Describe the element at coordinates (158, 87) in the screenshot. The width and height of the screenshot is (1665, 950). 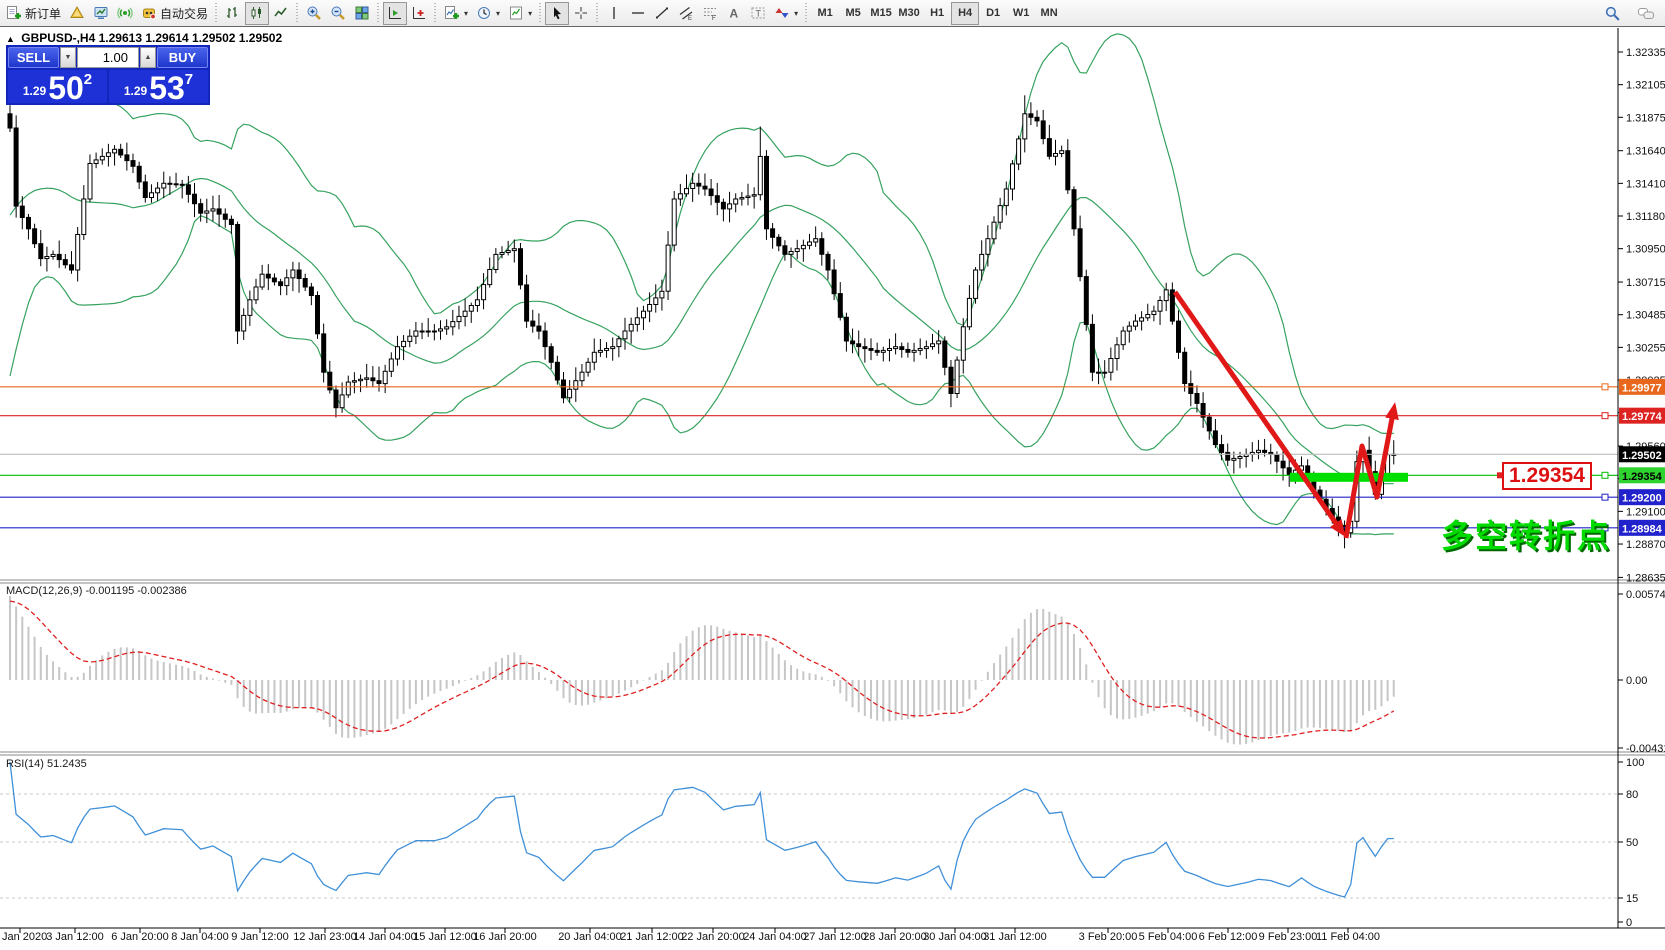
I see `buy-price-quote: 1.29 53 7` at that location.